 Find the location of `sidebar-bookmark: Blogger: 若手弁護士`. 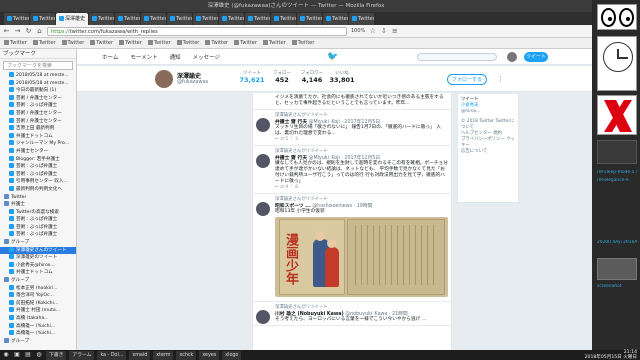

sidebar-bookmark: Blogger: 若手弁護士 is located at coordinates (38, 159).